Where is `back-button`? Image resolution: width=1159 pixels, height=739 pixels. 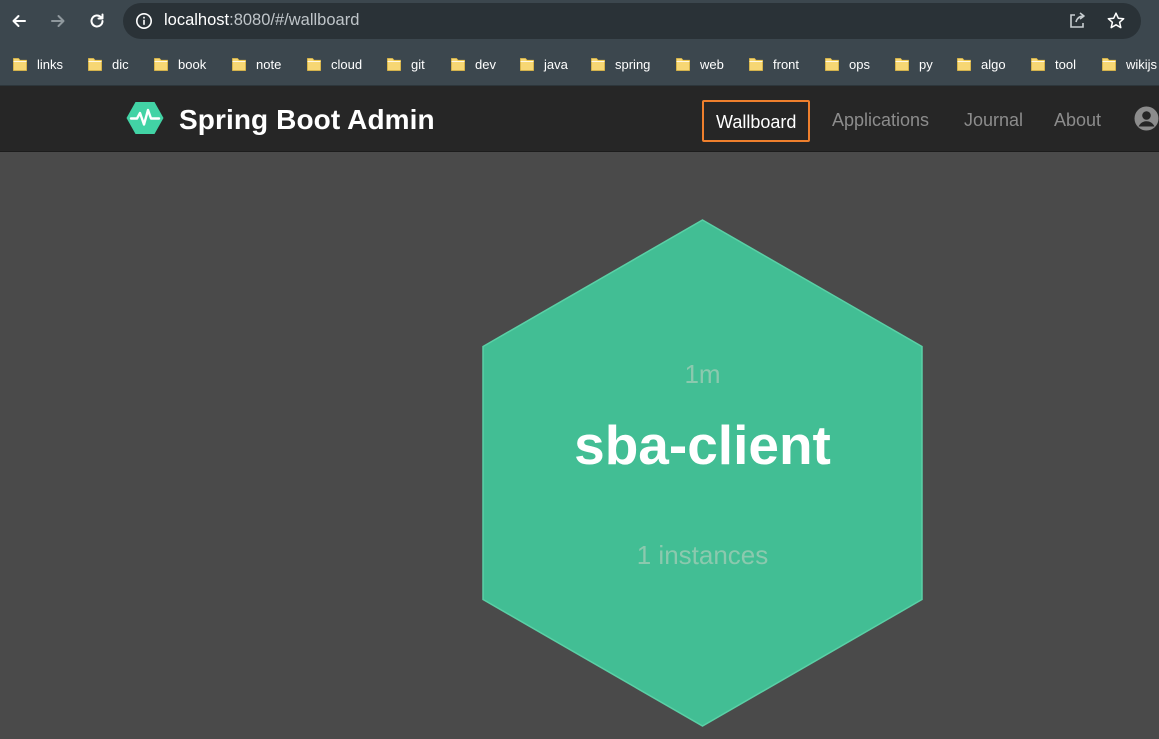 back-button is located at coordinates (19, 21).